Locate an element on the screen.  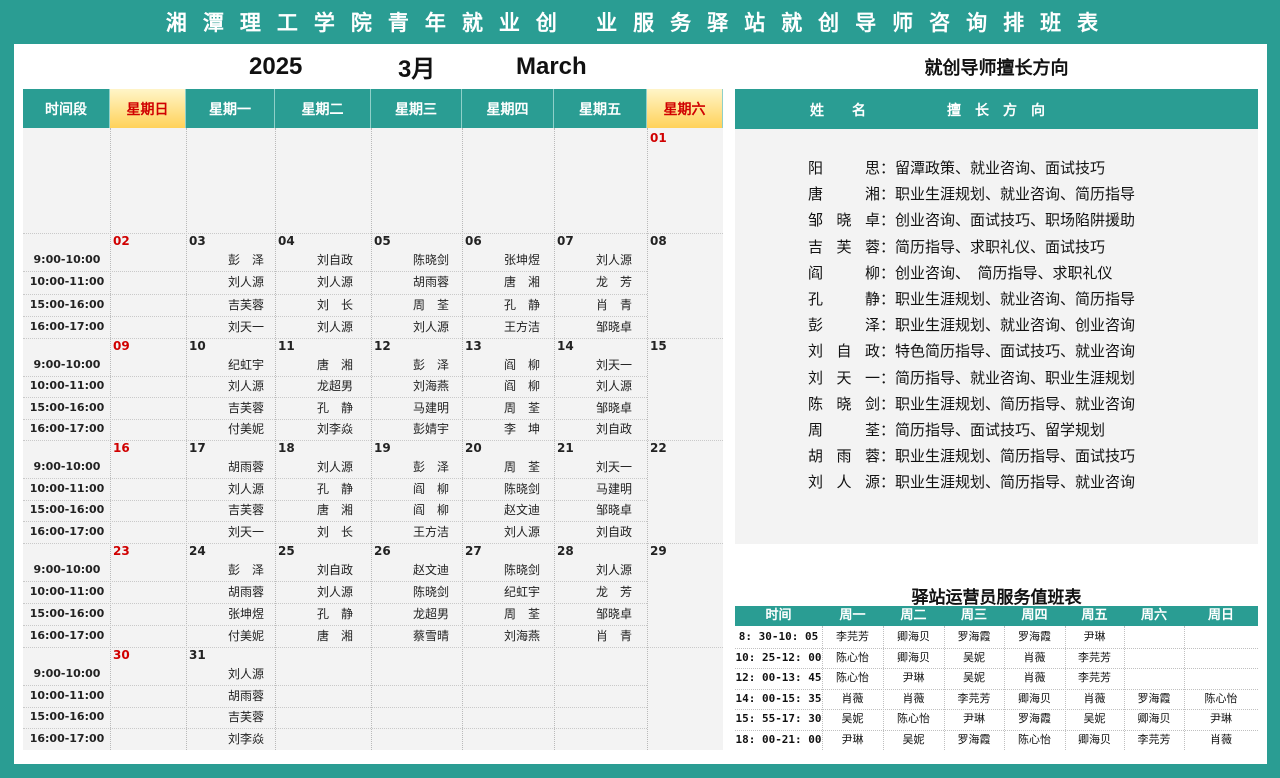
mentor-expertise-row: 刘人源：职业生涯规划、简历指导、就业咨询 is located at coordinates (971, 482).